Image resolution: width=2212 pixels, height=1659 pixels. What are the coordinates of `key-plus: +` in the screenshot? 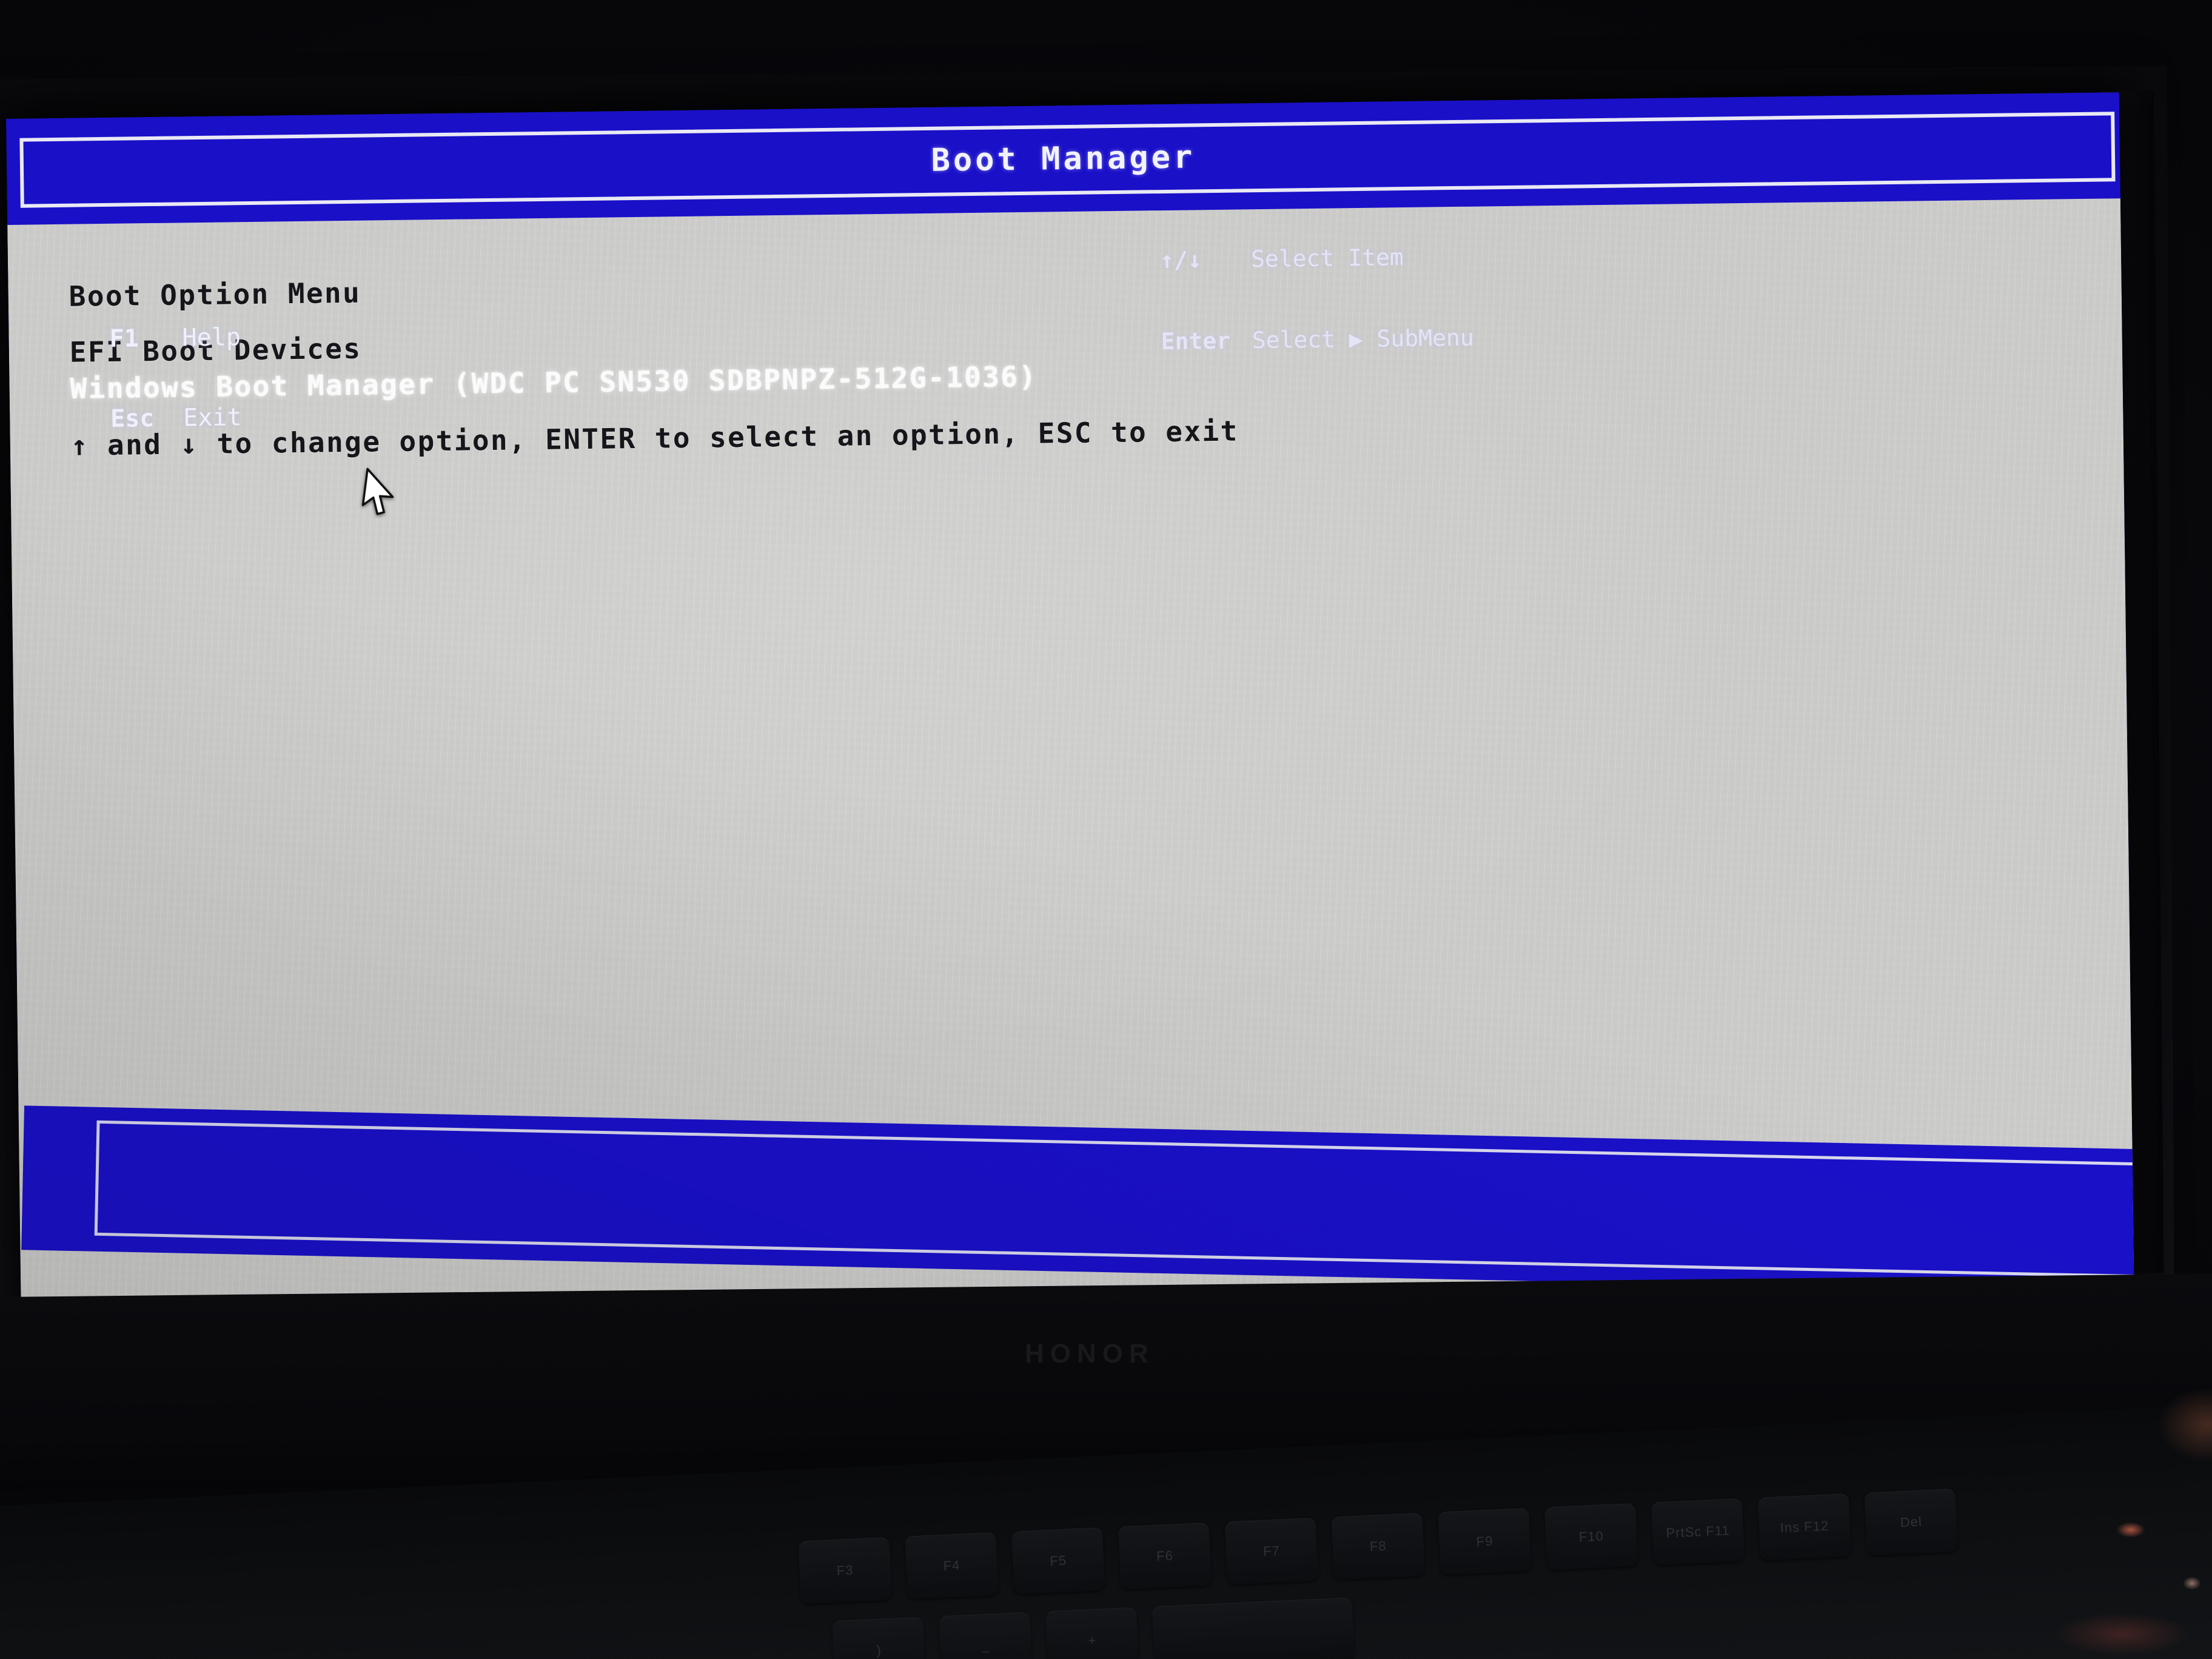 It's located at (1092, 1633).